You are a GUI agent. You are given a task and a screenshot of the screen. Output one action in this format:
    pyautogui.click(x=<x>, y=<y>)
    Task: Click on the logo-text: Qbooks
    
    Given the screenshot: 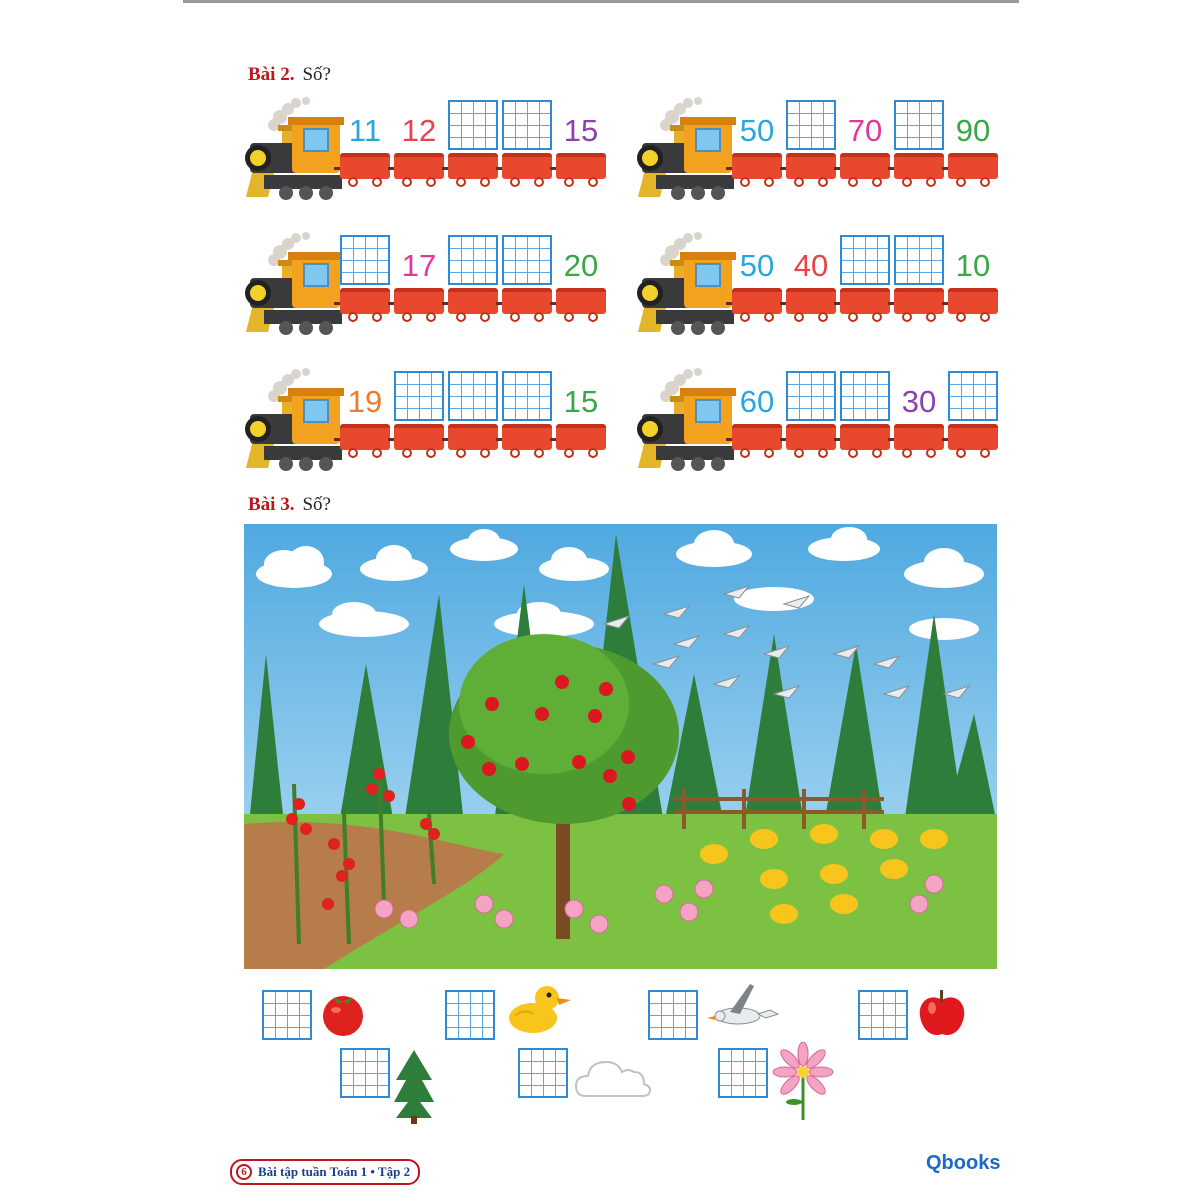 What is the action you would take?
    pyautogui.click(x=963, y=1163)
    